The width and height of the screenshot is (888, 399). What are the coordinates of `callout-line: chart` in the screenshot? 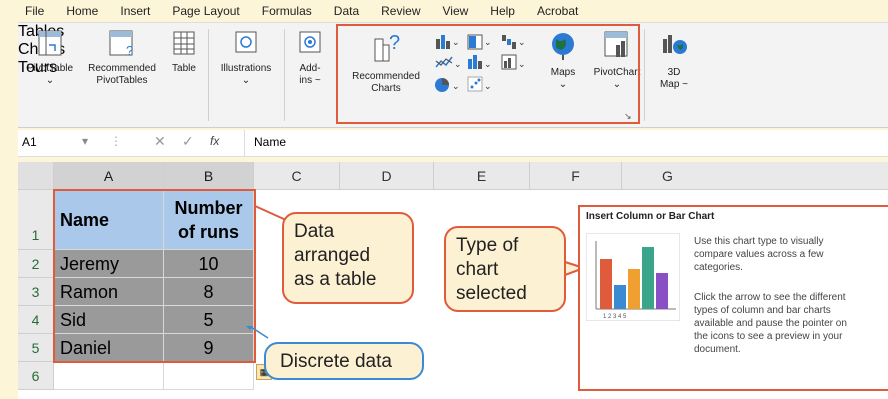 It's located at (477, 269).